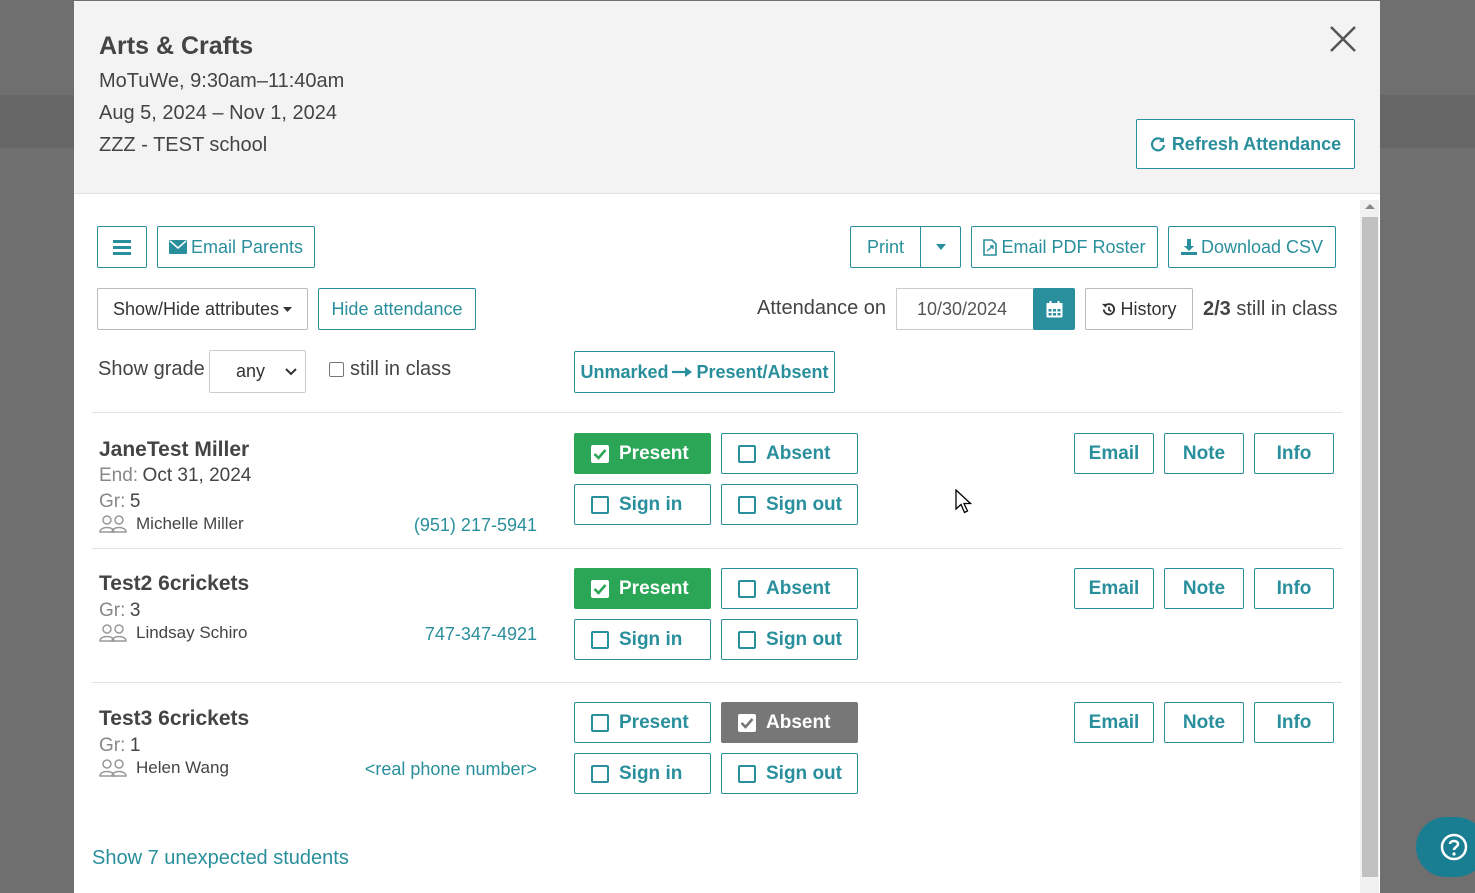 Image resolution: width=1475 pixels, height=893 pixels. What do you see at coordinates (1287, 309) in the screenshot?
I see `still-in-class-count-text: still in class` at bounding box center [1287, 309].